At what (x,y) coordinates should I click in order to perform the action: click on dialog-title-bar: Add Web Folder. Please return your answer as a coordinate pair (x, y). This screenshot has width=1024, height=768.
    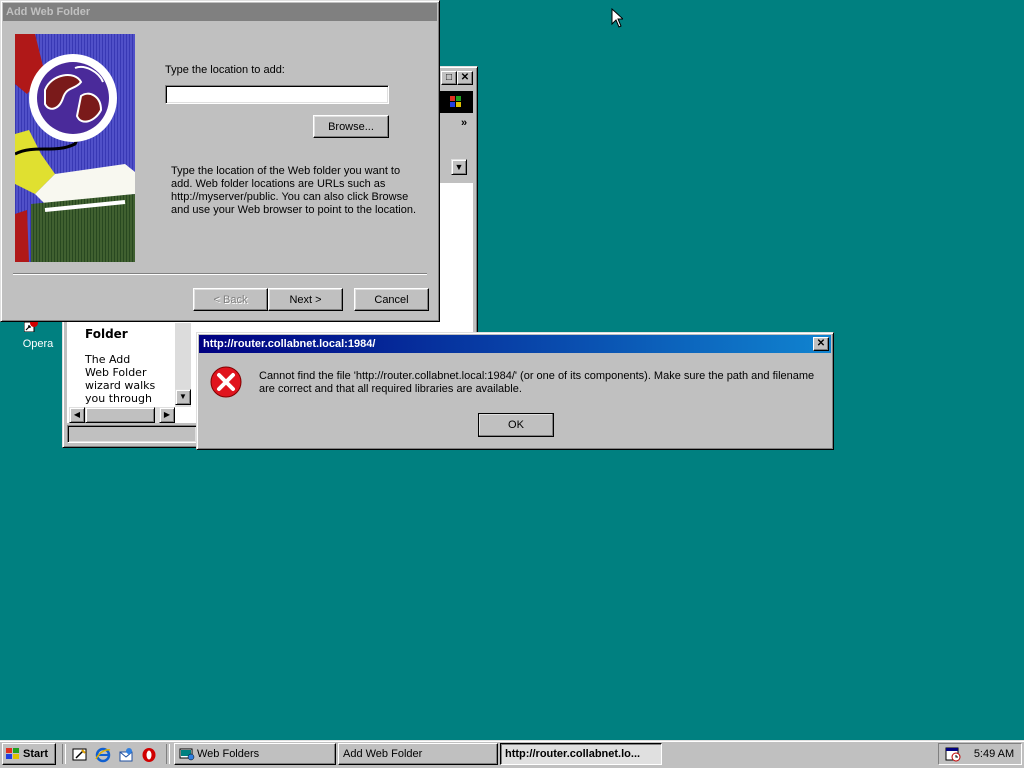
    Looking at the image, I should click on (220, 12).